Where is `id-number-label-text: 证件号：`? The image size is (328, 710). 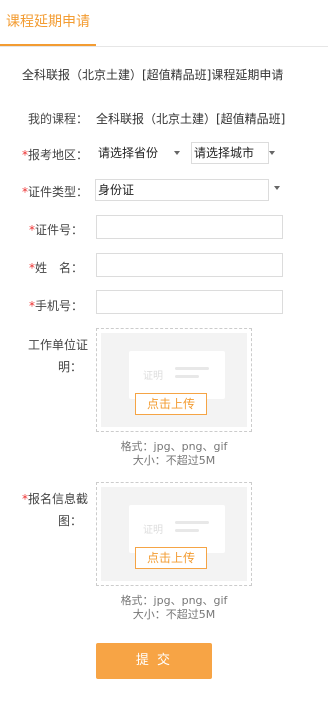 id-number-label-text: 证件号： is located at coordinates (58, 230).